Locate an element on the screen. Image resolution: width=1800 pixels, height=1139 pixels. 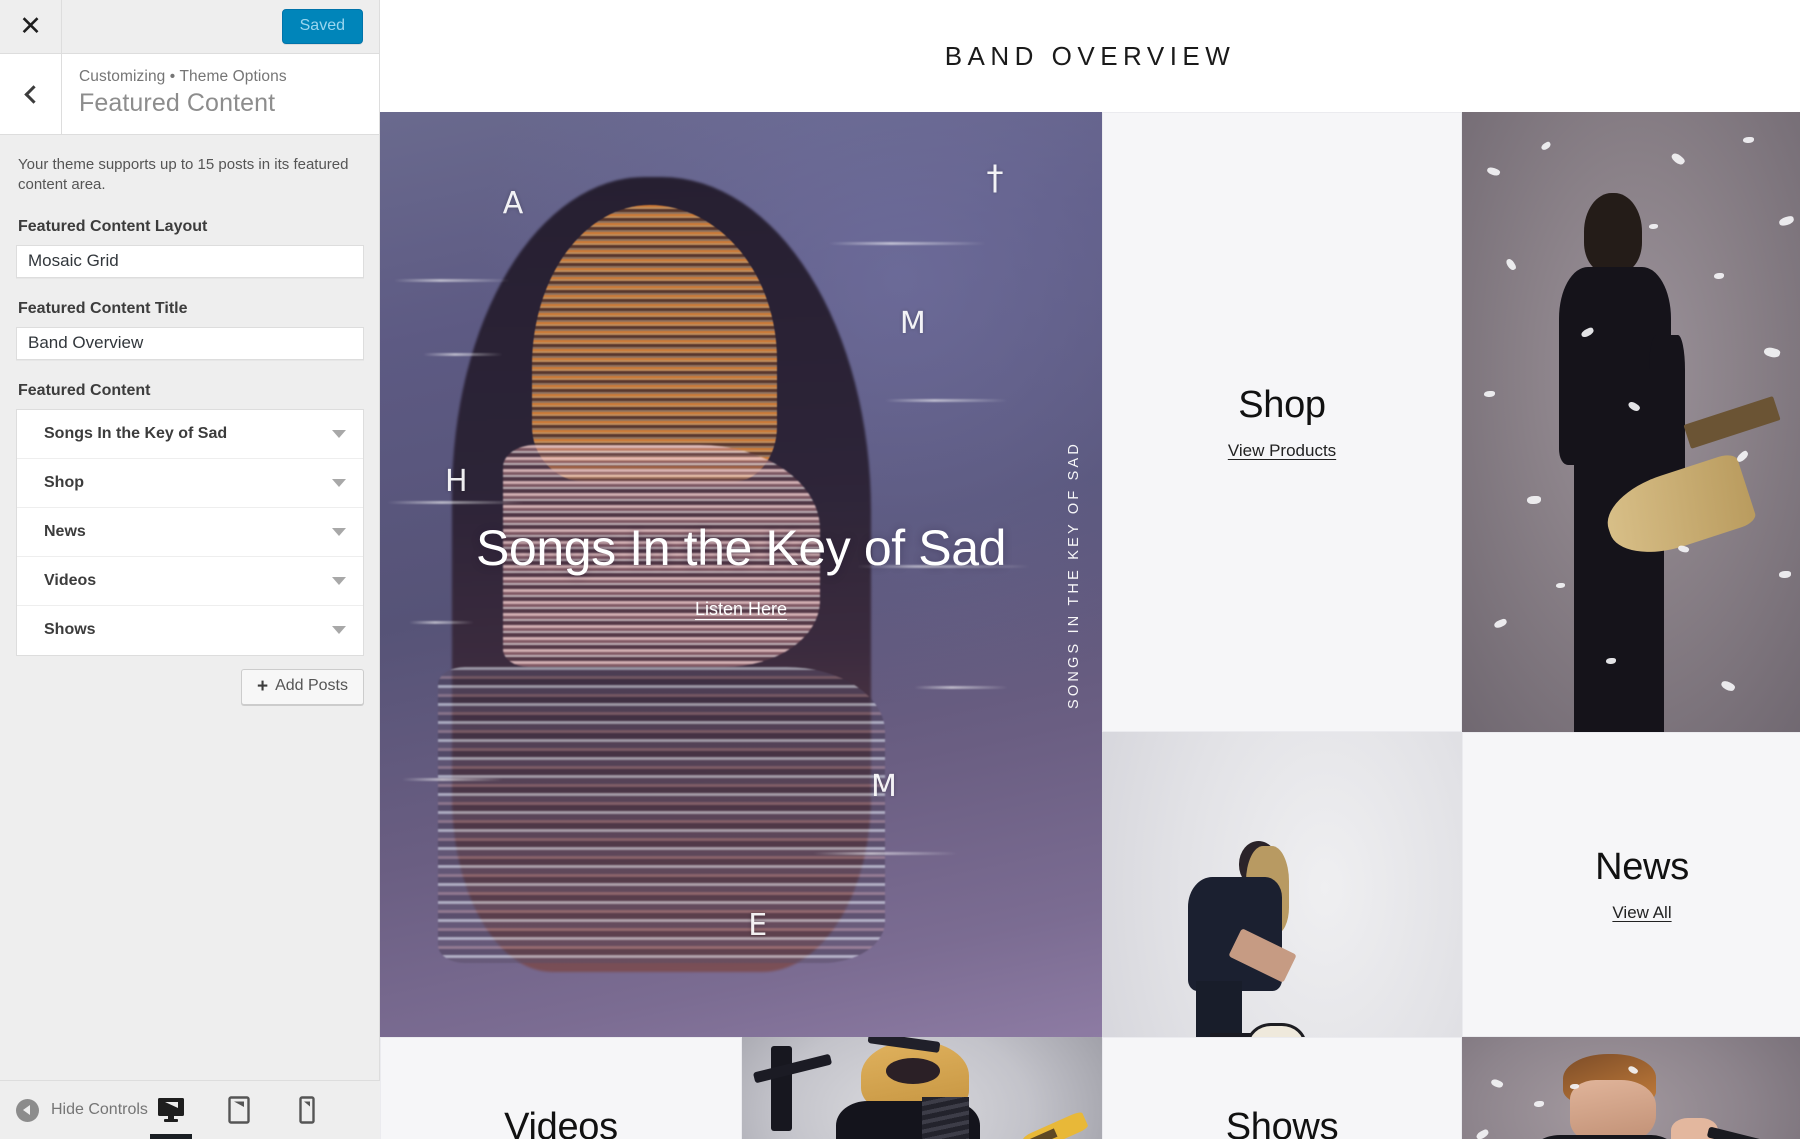
list-item: News is located at coordinates (190, 532).